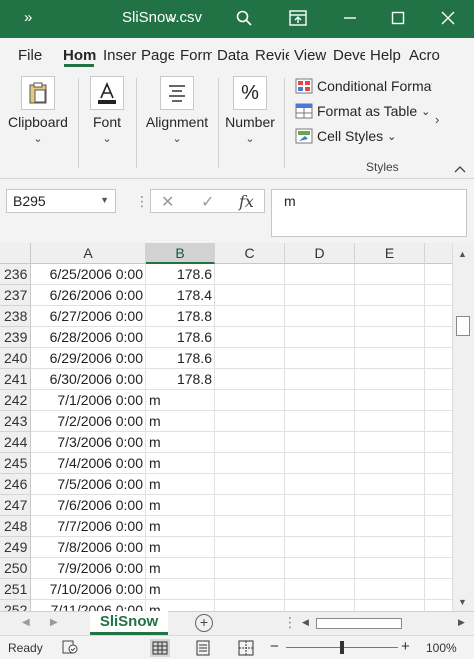 Image resolution: width=474 pixels, height=659 pixels. Describe the element at coordinates (460, 169) in the screenshot. I see `collapse-ribbon-icon` at that location.